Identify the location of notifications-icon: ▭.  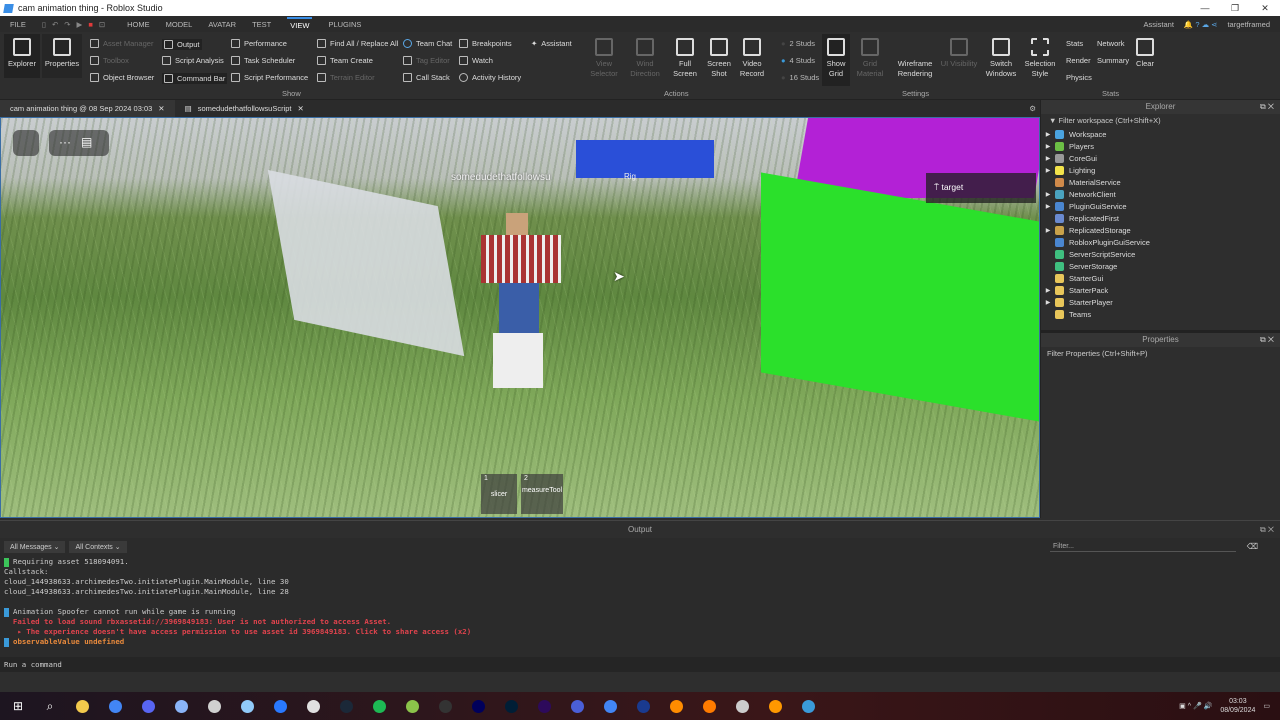
(1266, 706).